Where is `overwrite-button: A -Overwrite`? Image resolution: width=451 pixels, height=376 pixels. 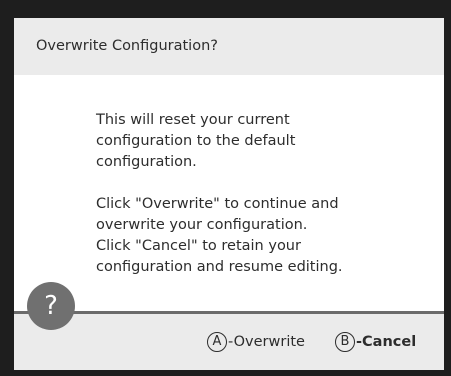
overwrite-button: A -Overwrite is located at coordinates (256, 342).